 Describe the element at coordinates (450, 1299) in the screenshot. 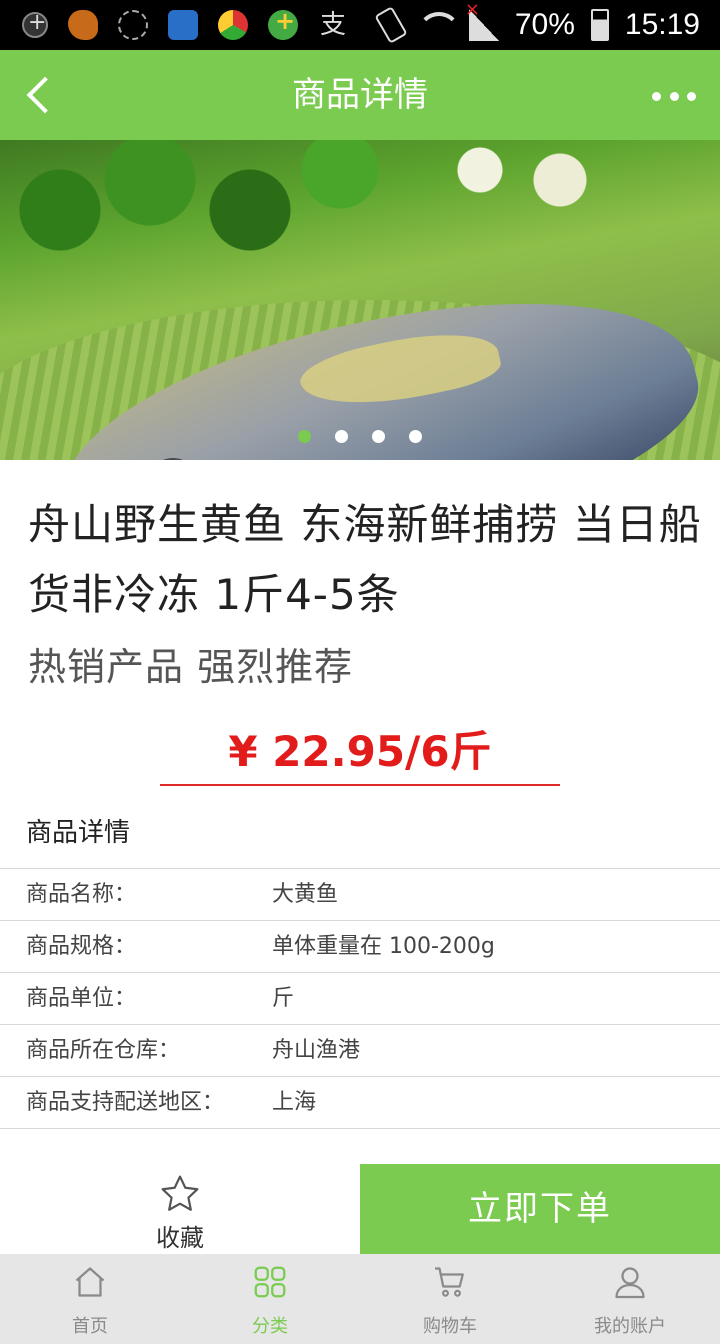

I see `nav-item-cart: 购物车` at that location.